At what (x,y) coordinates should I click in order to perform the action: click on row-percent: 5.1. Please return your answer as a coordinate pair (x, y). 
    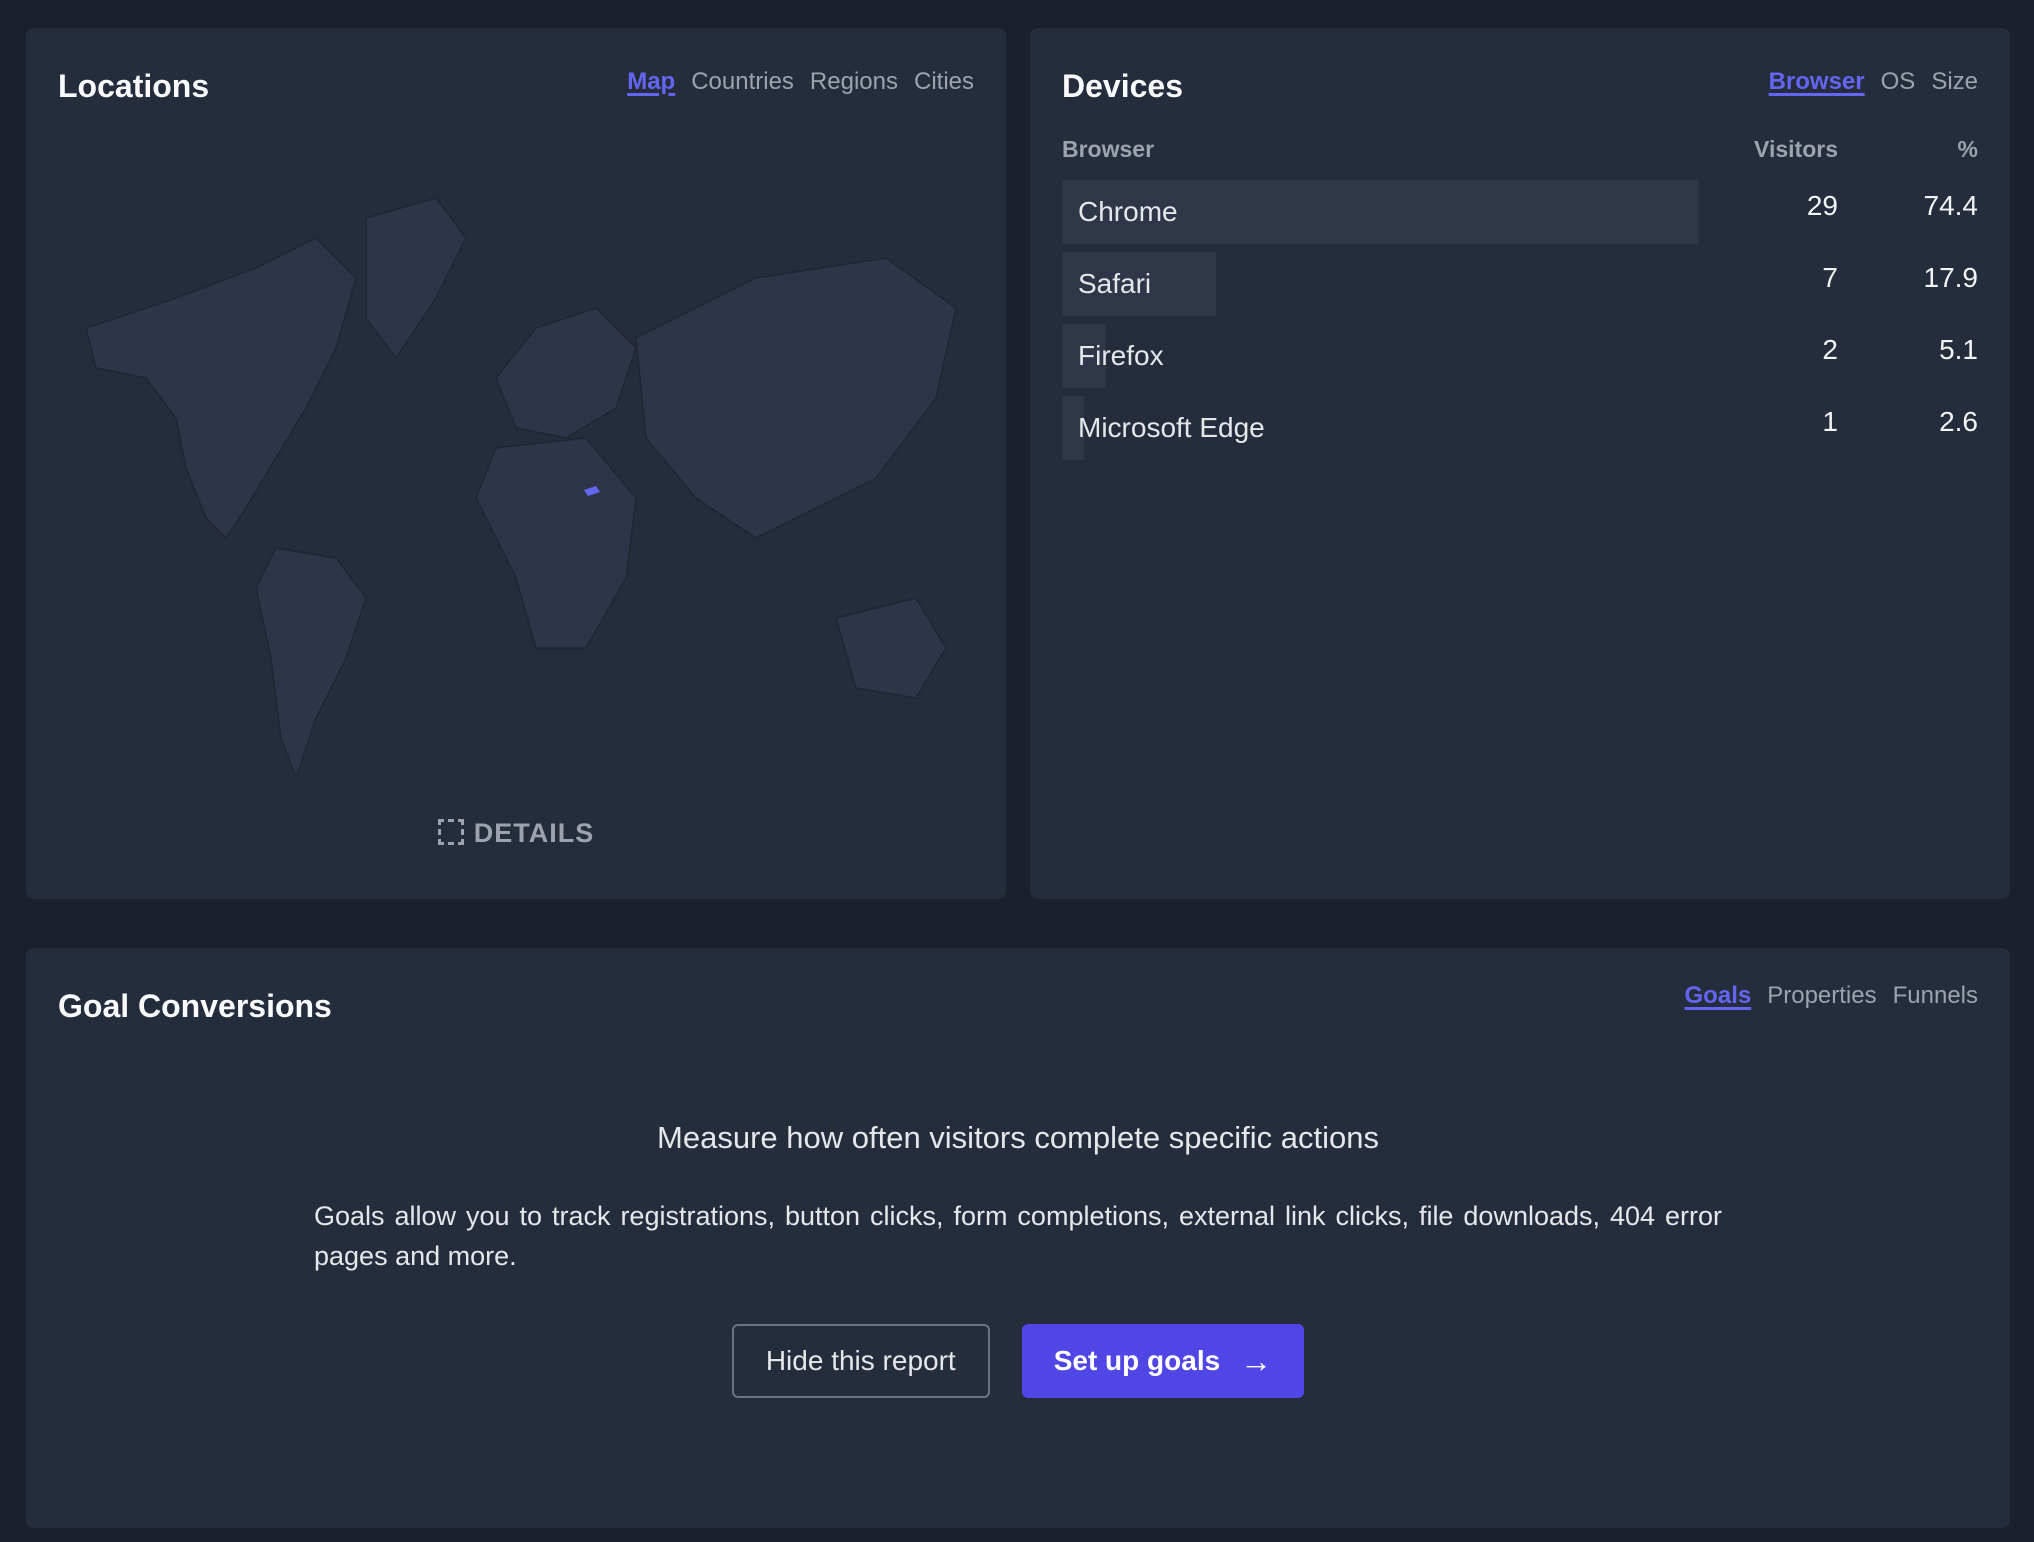
    Looking at the image, I should click on (1958, 349).